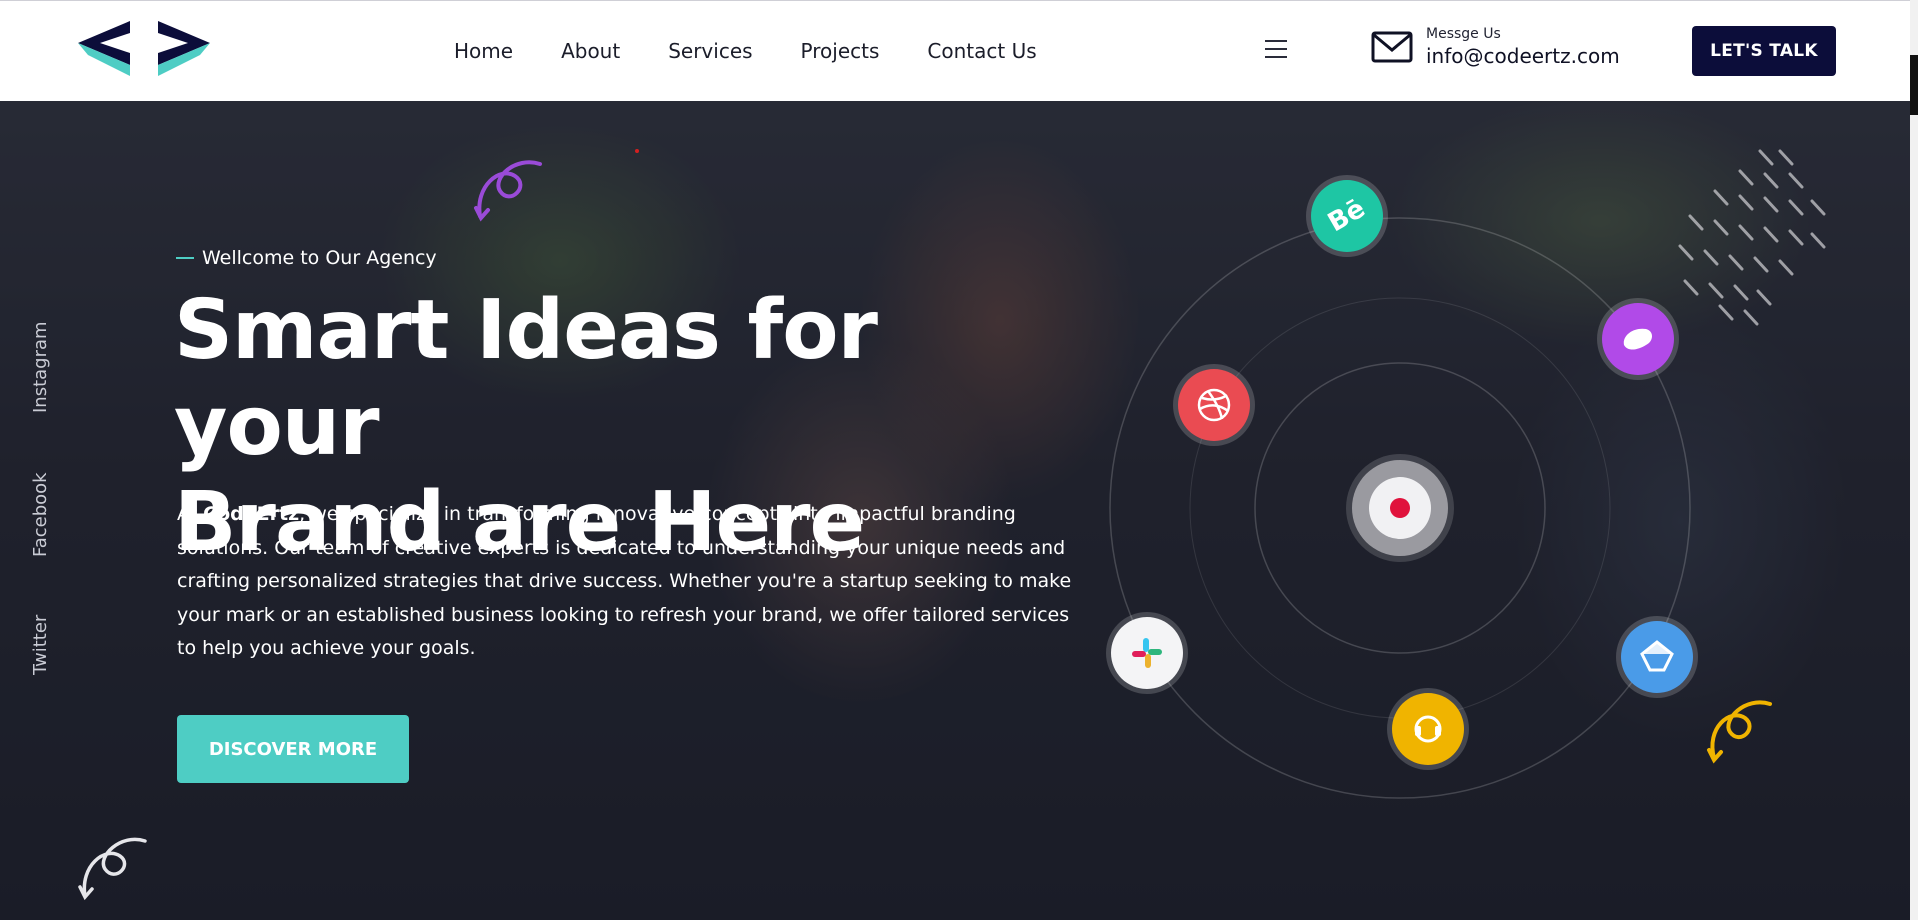 This screenshot has height=920, width=1918. I want to click on hero-eyebrow: Wellcome to Our Agency, so click(306, 258).